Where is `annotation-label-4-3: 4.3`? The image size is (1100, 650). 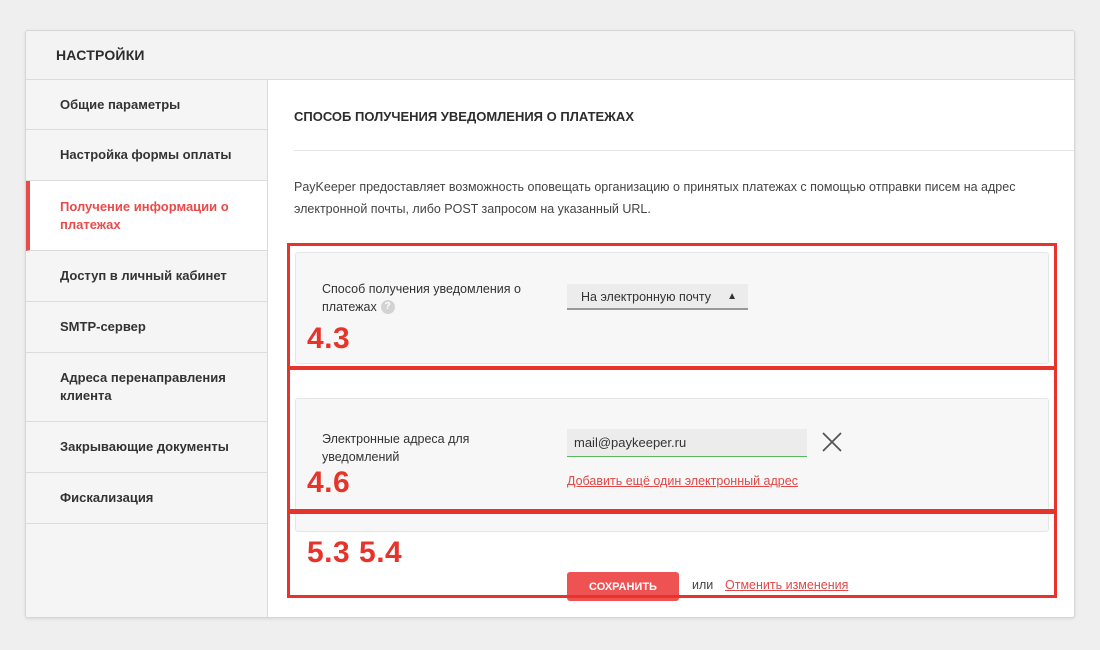
annotation-label-4-3: 4.3 is located at coordinates (329, 338).